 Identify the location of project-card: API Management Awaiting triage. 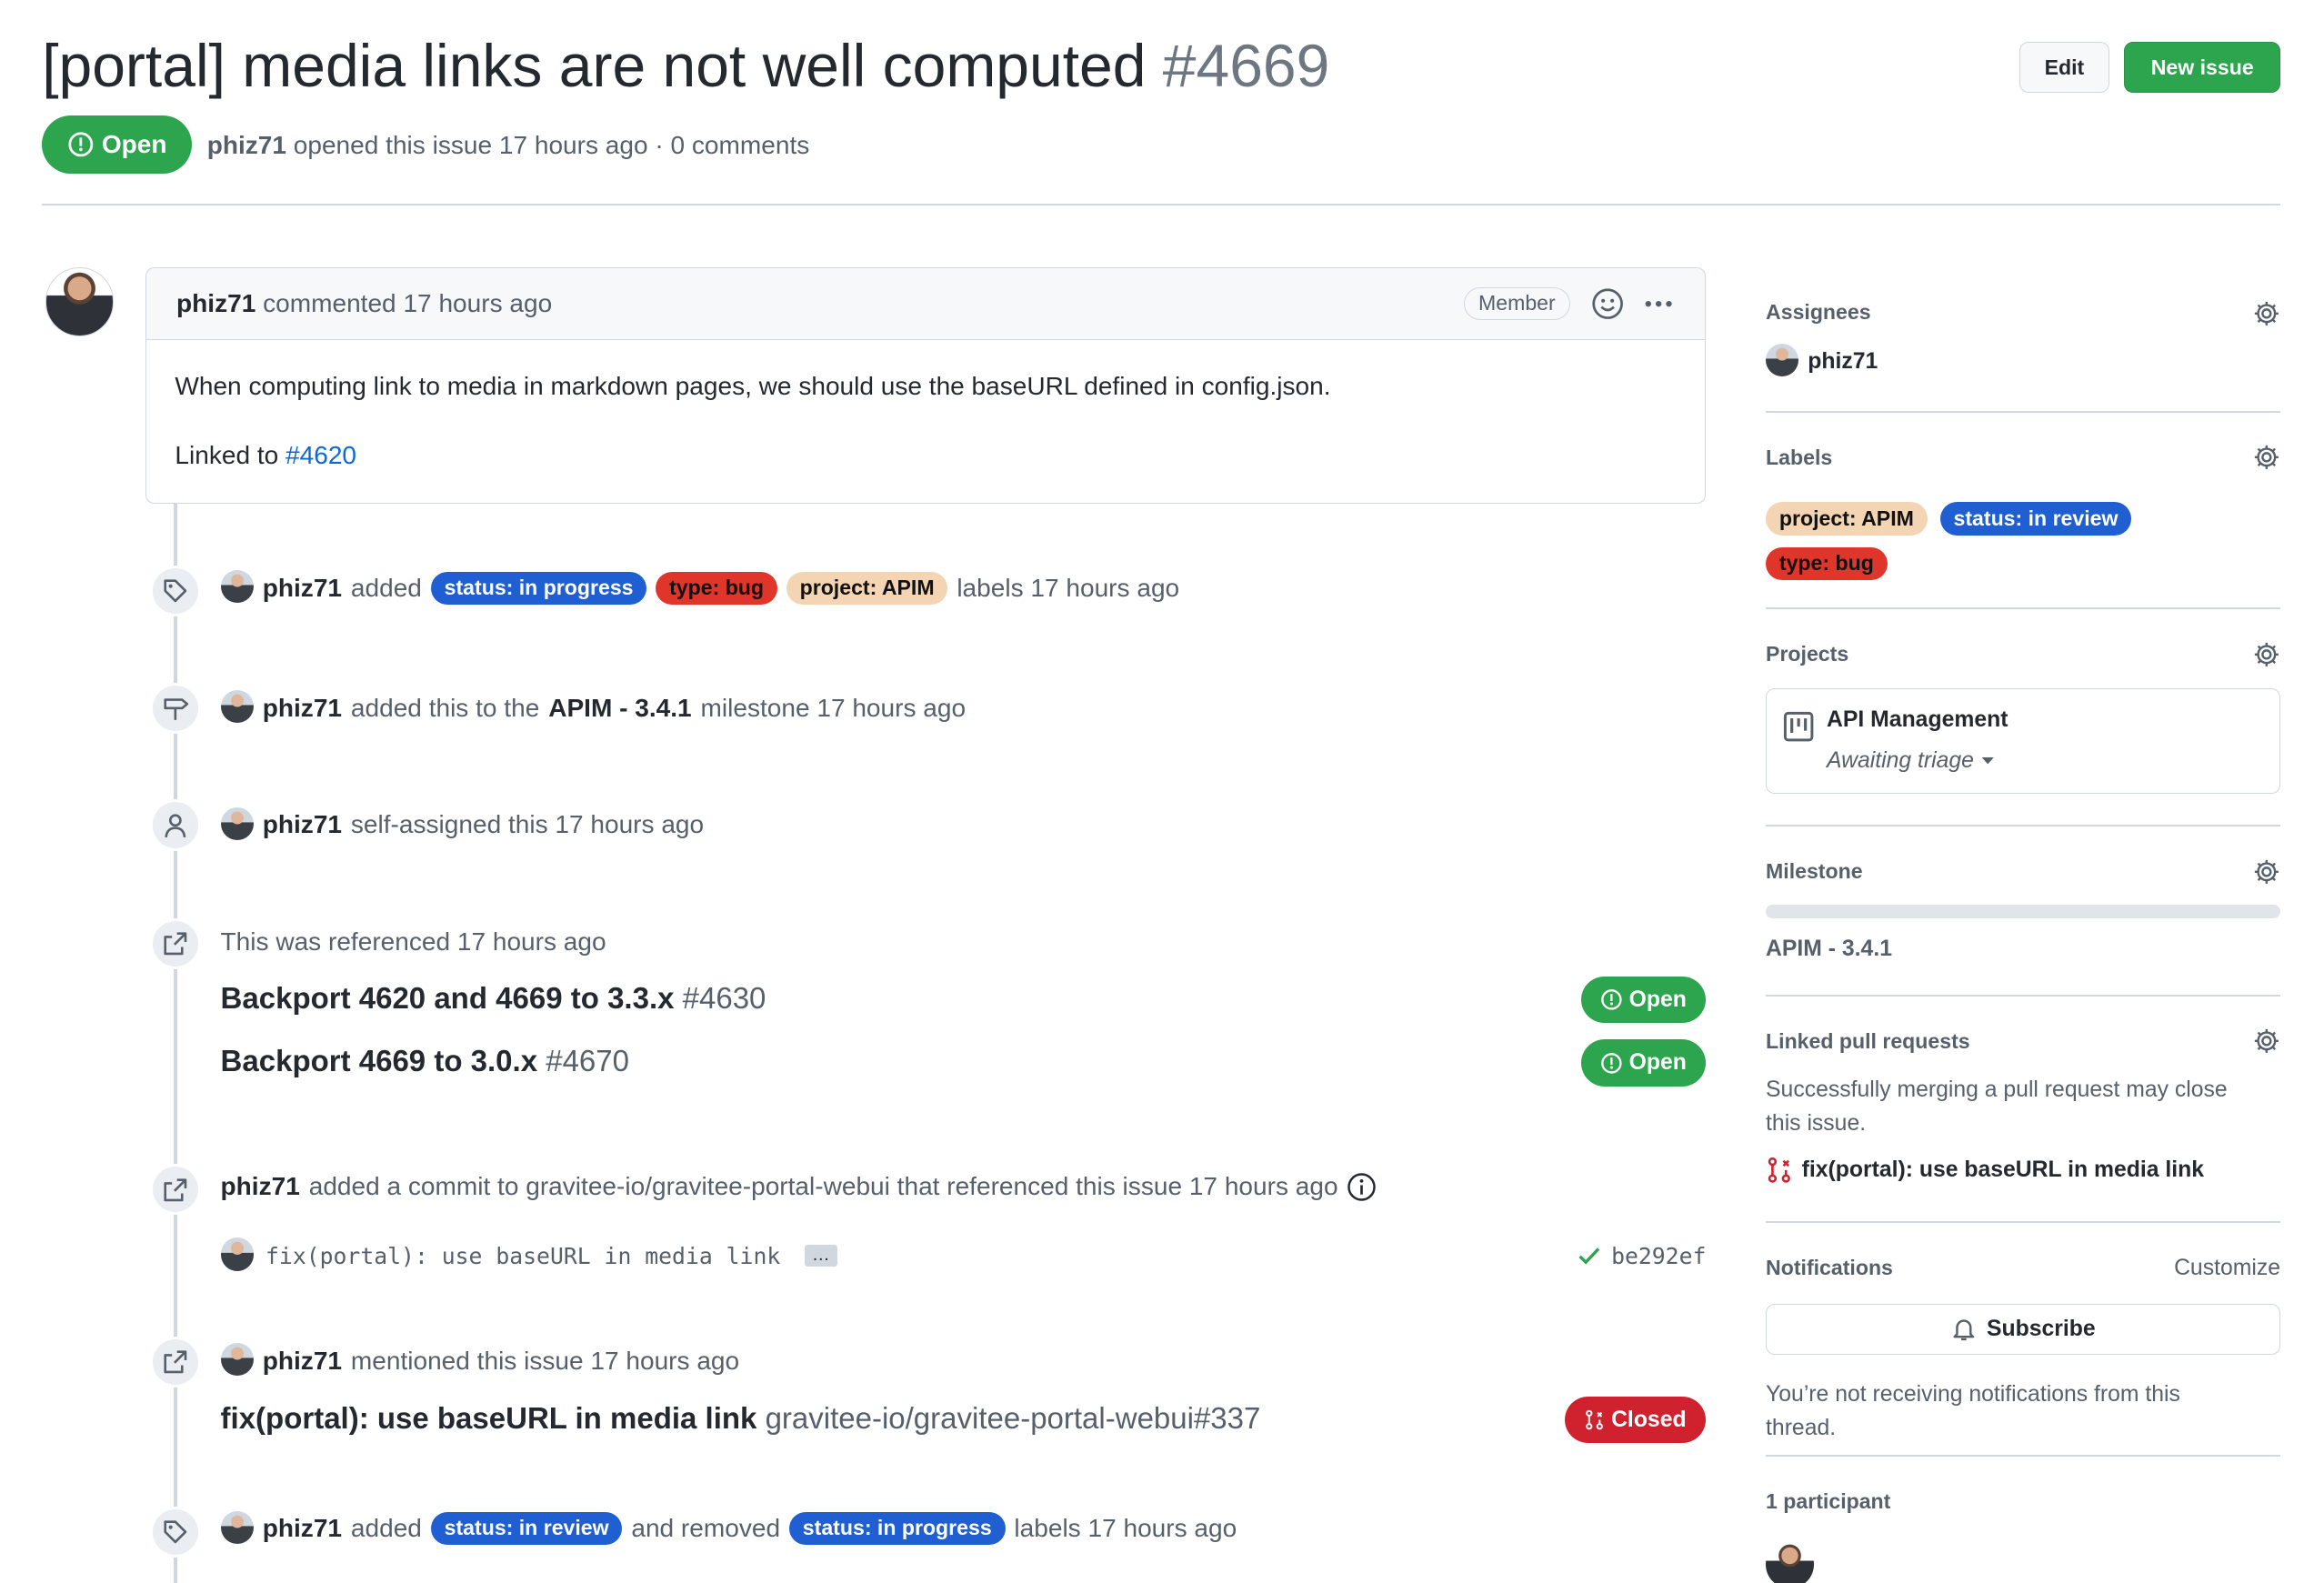
(2023, 741).